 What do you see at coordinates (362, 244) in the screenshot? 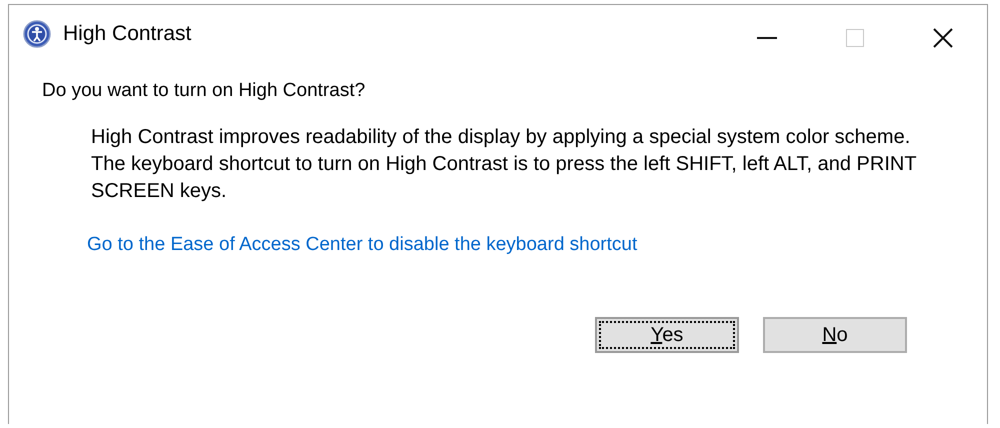
I see `ease-of-access-link: Go to the Ease of Access Center to disable the keyboard shortcut` at bounding box center [362, 244].